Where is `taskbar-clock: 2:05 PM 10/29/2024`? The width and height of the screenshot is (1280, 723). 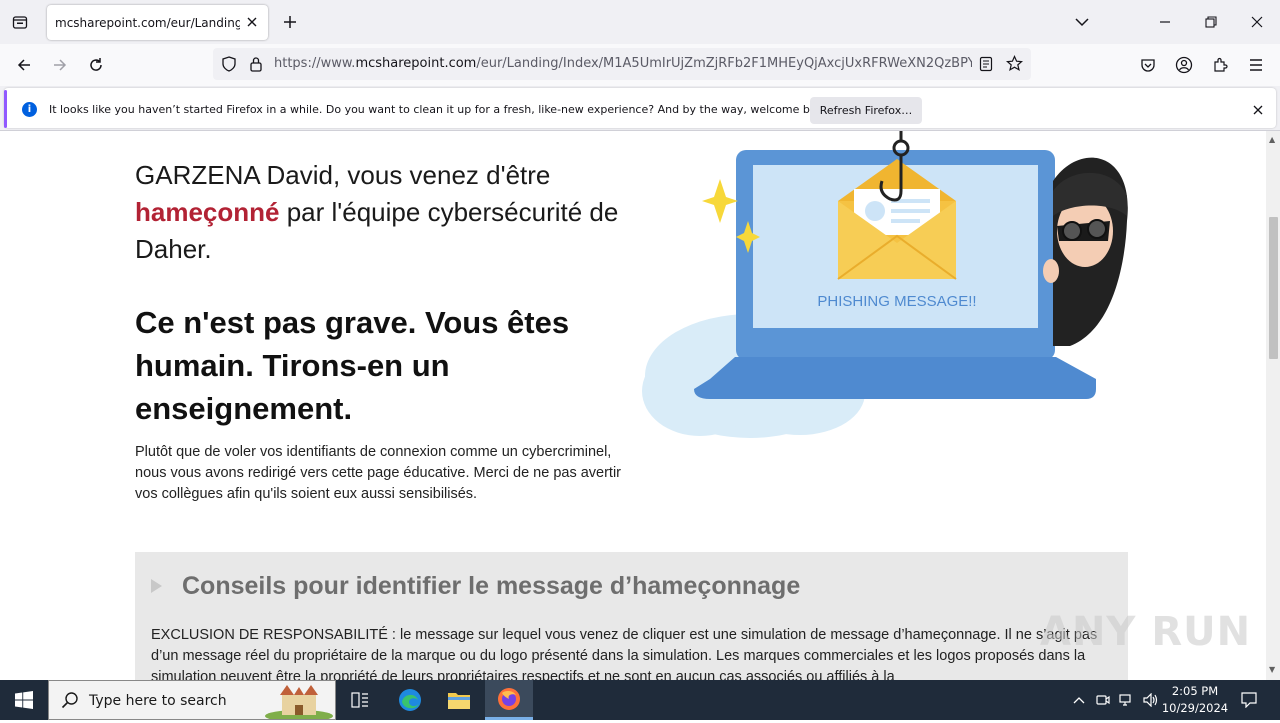 taskbar-clock: 2:05 PM 10/29/2024 is located at coordinates (1195, 700).